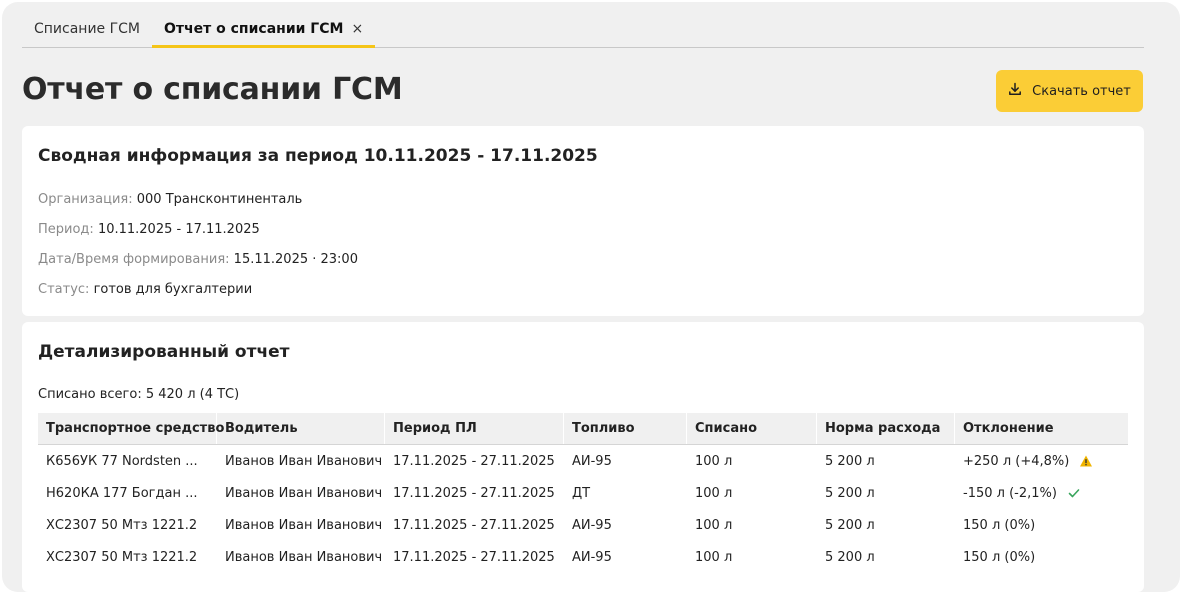  What do you see at coordinates (173, 289) in the screenshot?
I see `info-value: готов для бухгалтерии` at bounding box center [173, 289].